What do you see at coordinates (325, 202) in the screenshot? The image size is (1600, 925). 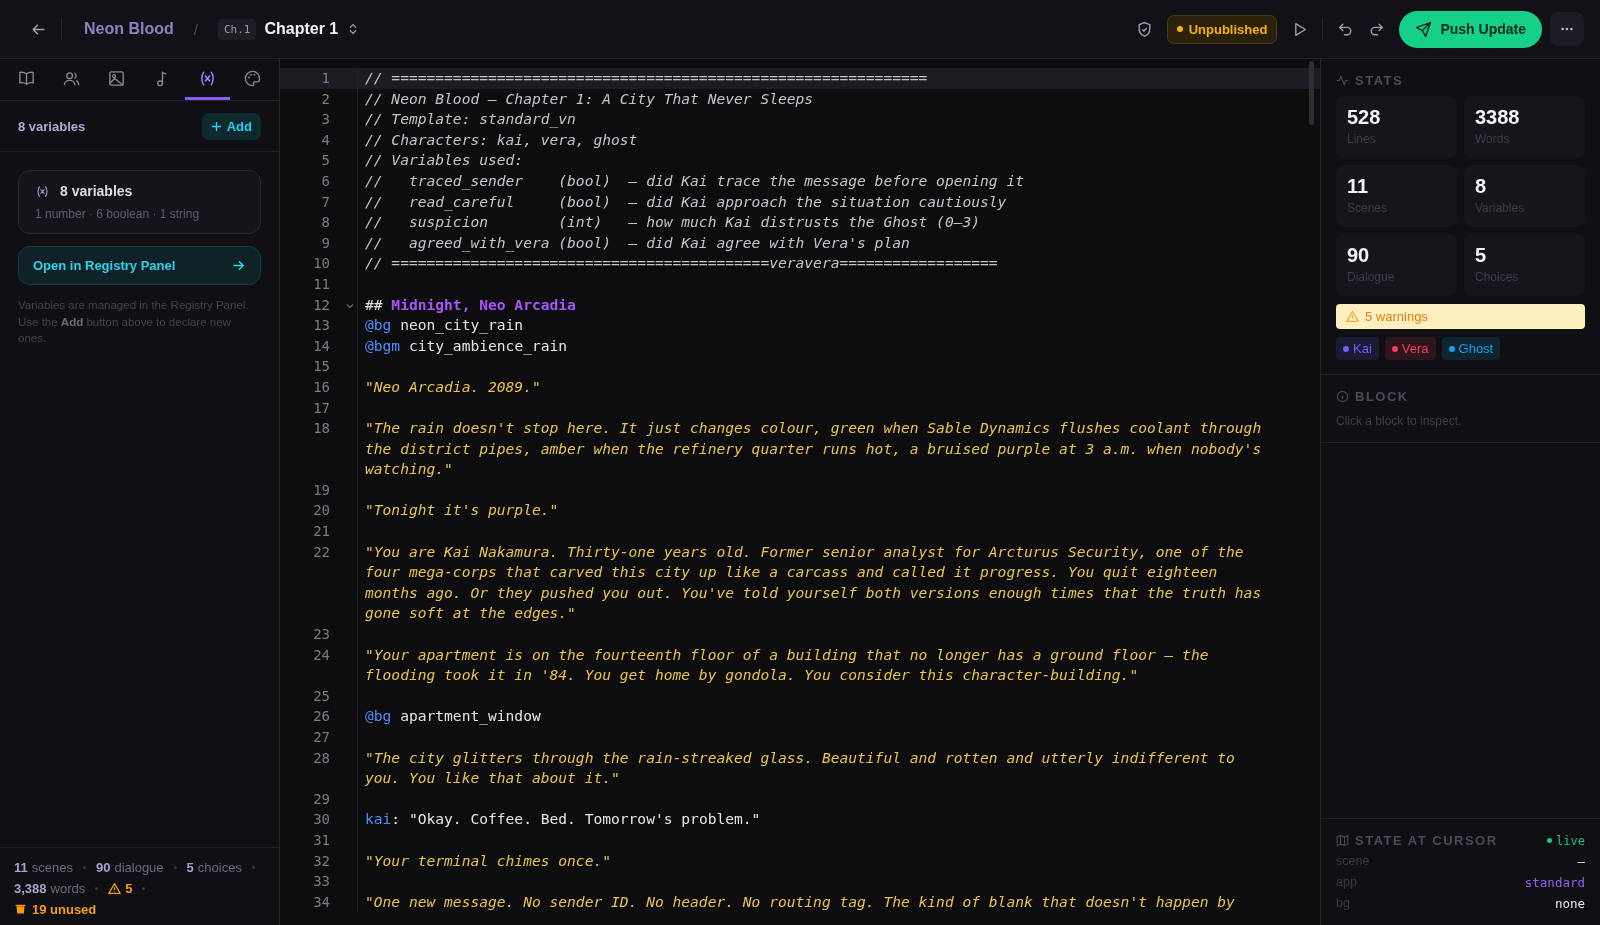 I see `line-number: 7` at bounding box center [325, 202].